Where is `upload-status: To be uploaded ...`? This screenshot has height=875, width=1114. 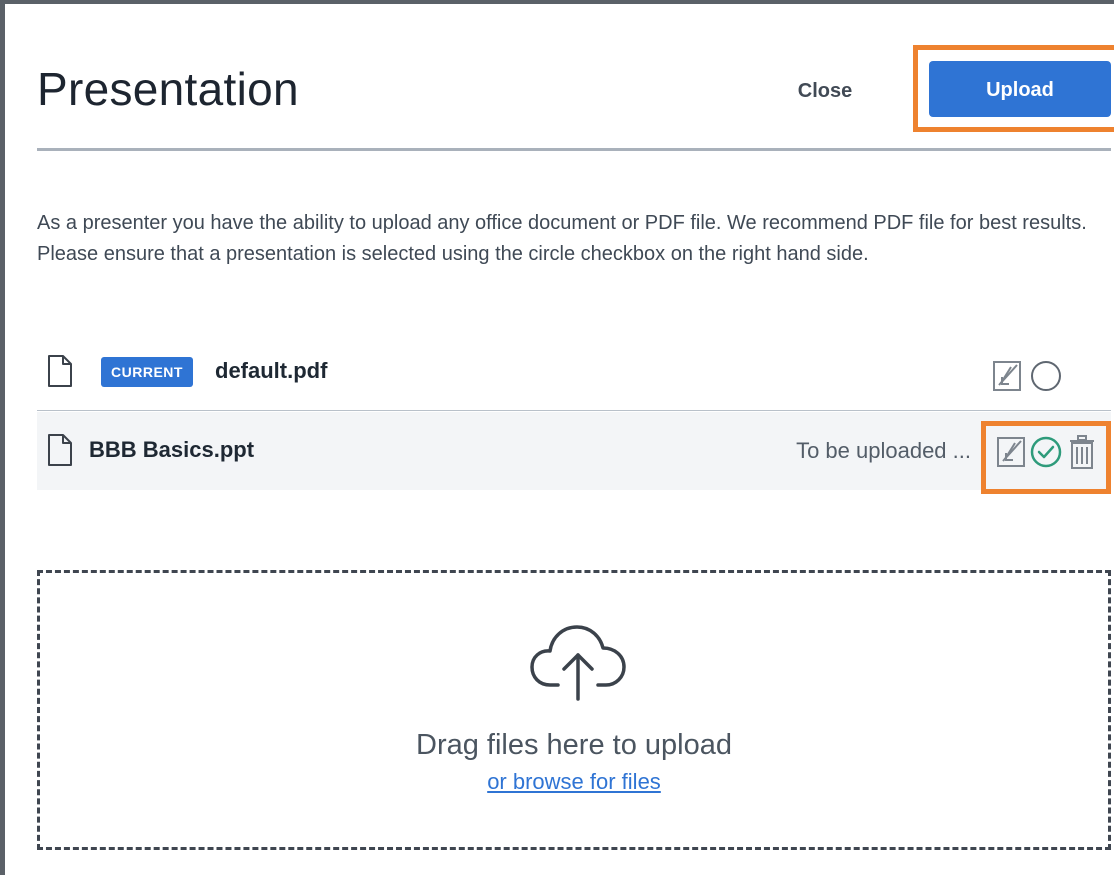 upload-status: To be uploaded ... is located at coordinates (883, 450).